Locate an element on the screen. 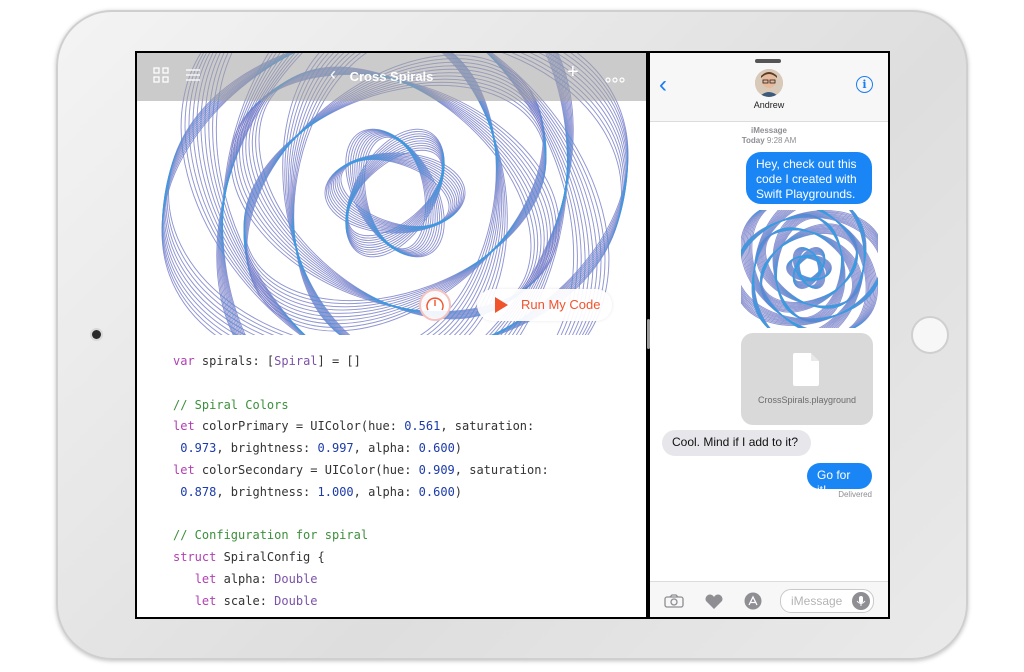 This screenshot has height=672, width=1024. code-token: struct is located at coordinates (195, 557).